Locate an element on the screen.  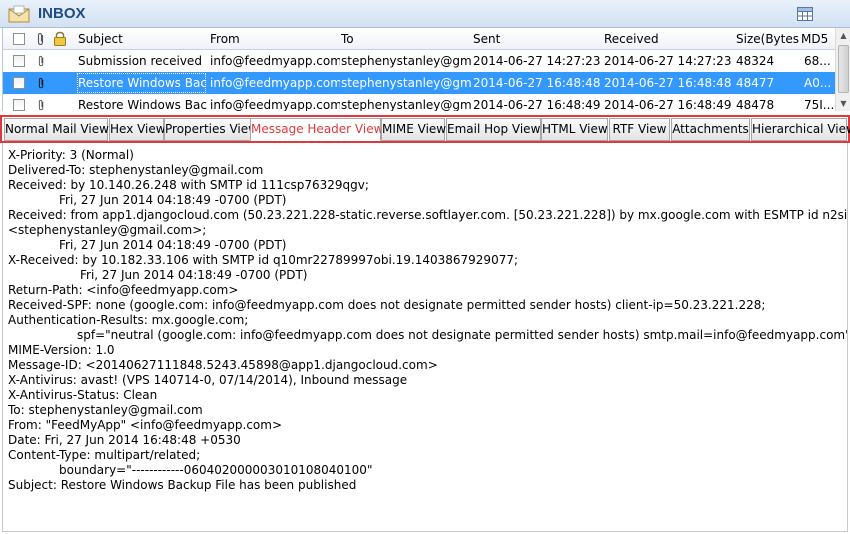
header-line: <stephenystanley@gmail.com>; is located at coordinates (107, 230).